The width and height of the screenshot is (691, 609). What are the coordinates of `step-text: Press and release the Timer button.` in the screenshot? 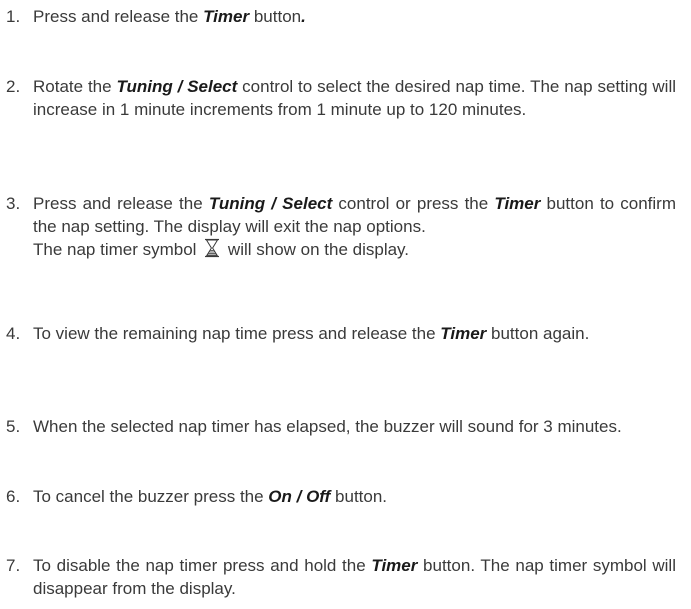 It's located at (354, 16).